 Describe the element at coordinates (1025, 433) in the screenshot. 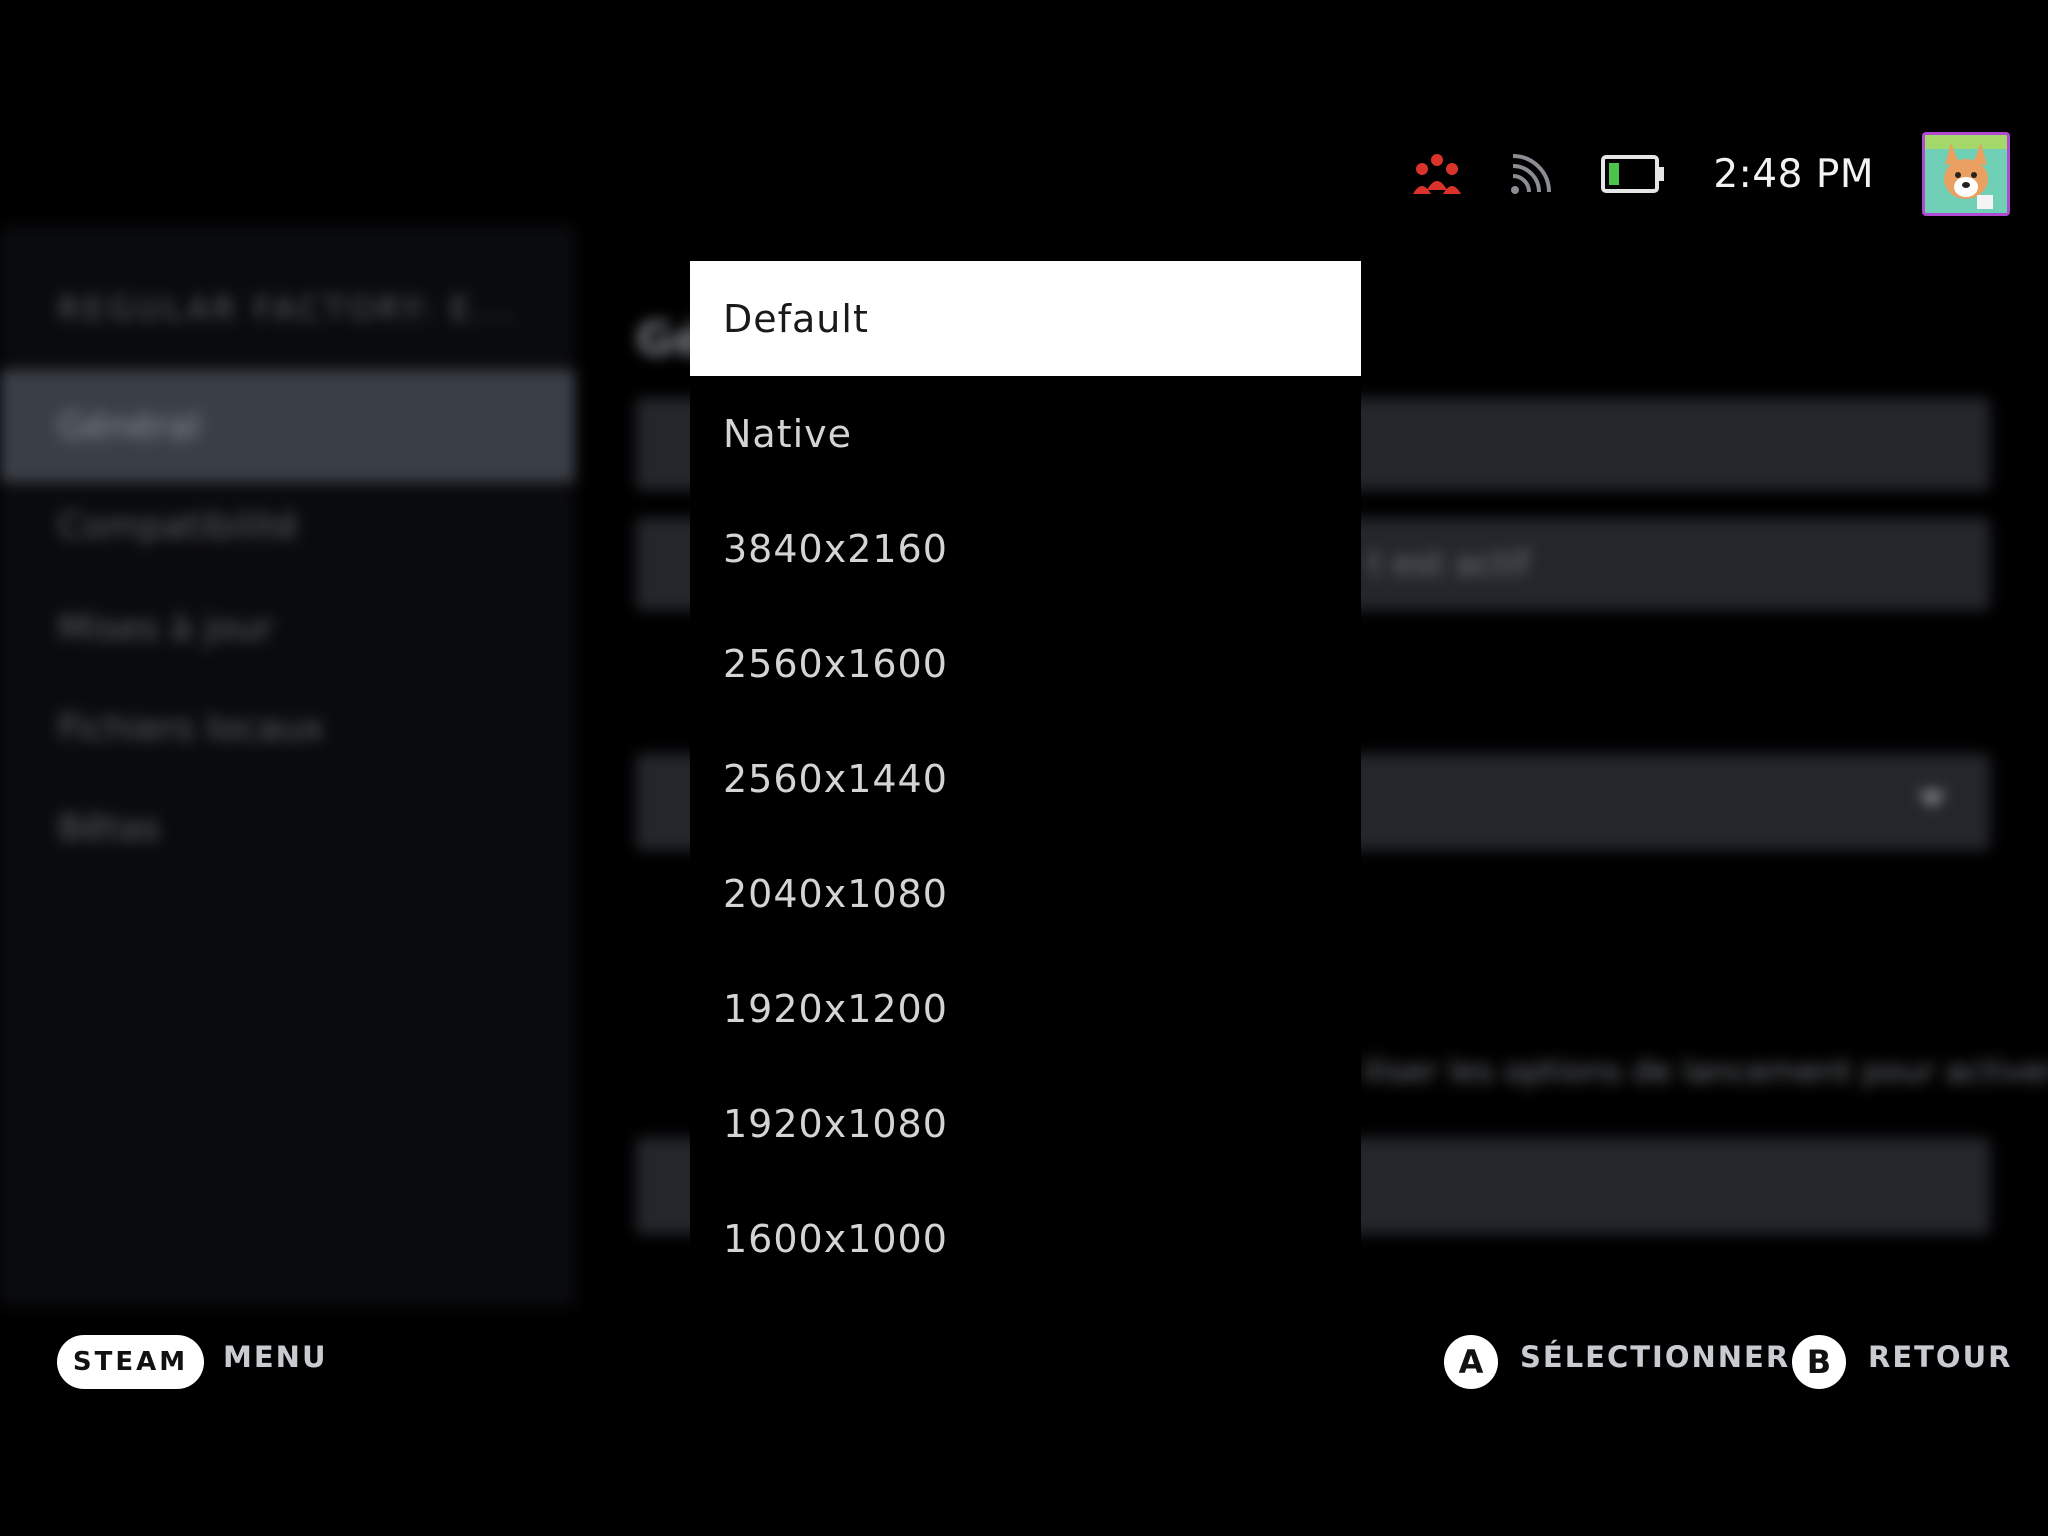

I see `dropdown-option-native: Native` at that location.